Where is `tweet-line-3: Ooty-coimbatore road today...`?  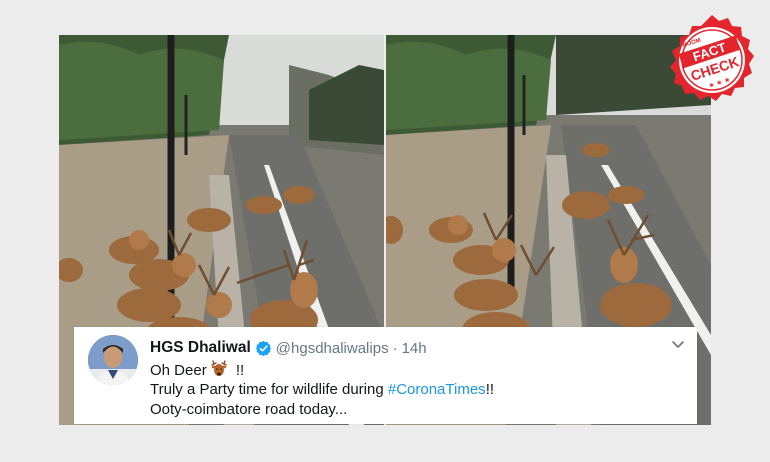
tweet-line-3: Ooty-coimbatore road today... is located at coordinates (249, 409).